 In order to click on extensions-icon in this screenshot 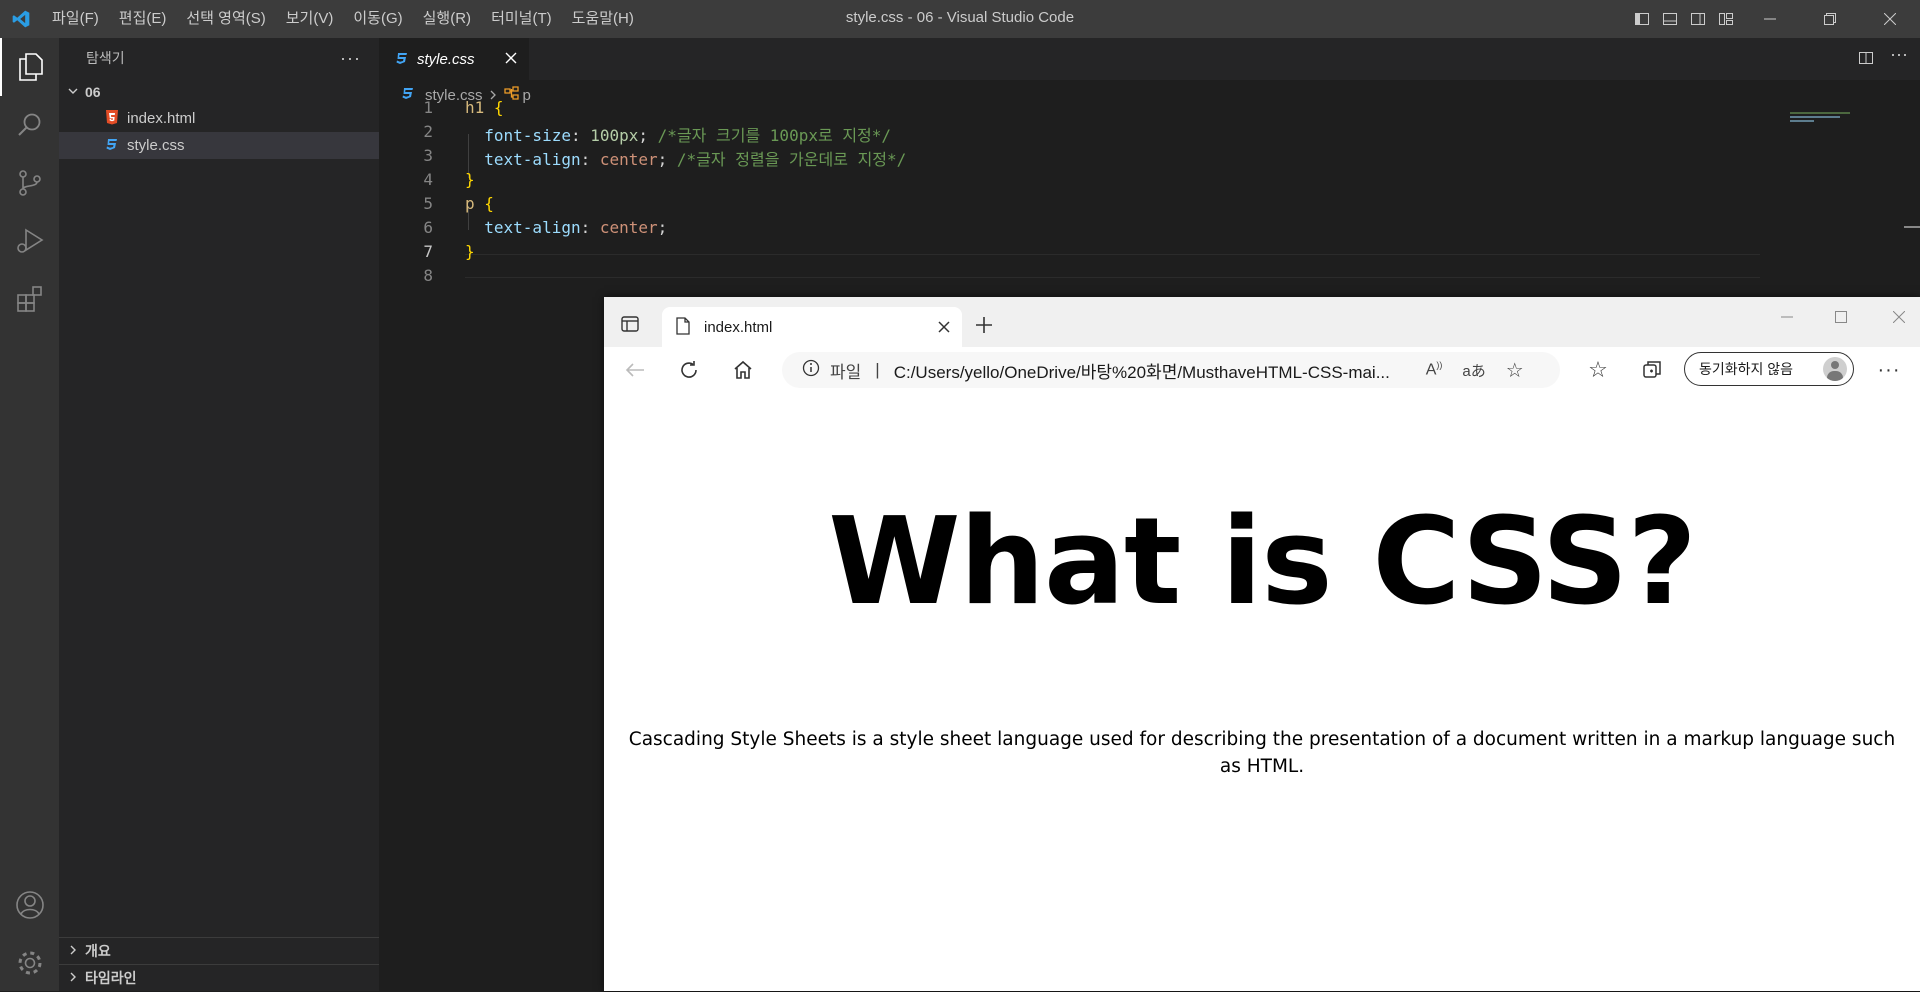, I will do `click(29, 299)`.